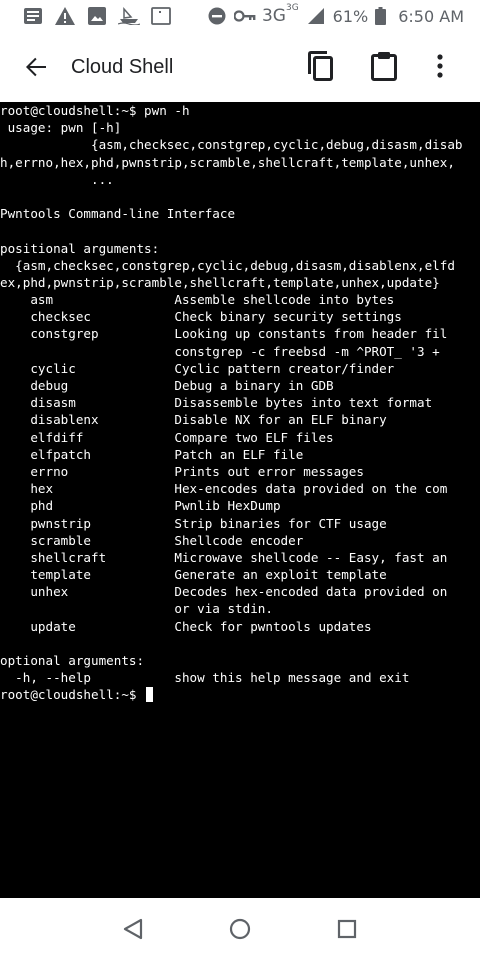  Describe the element at coordinates (193, 420) in the screenshot. I see `terminal-line: disablenx Disable NX for an ELF binary` at that location.